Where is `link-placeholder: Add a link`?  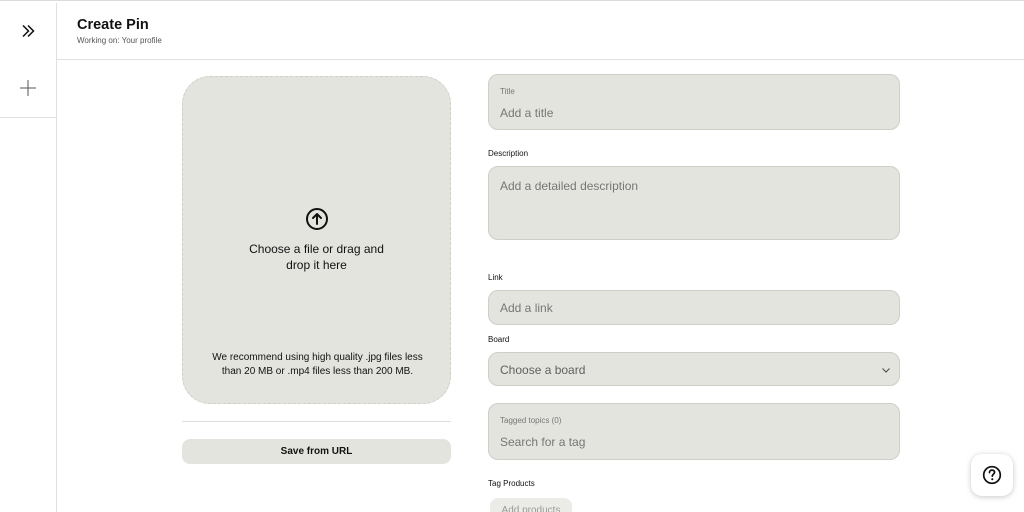 link-placeholder: Add a link is located at coordinates (526, 308).